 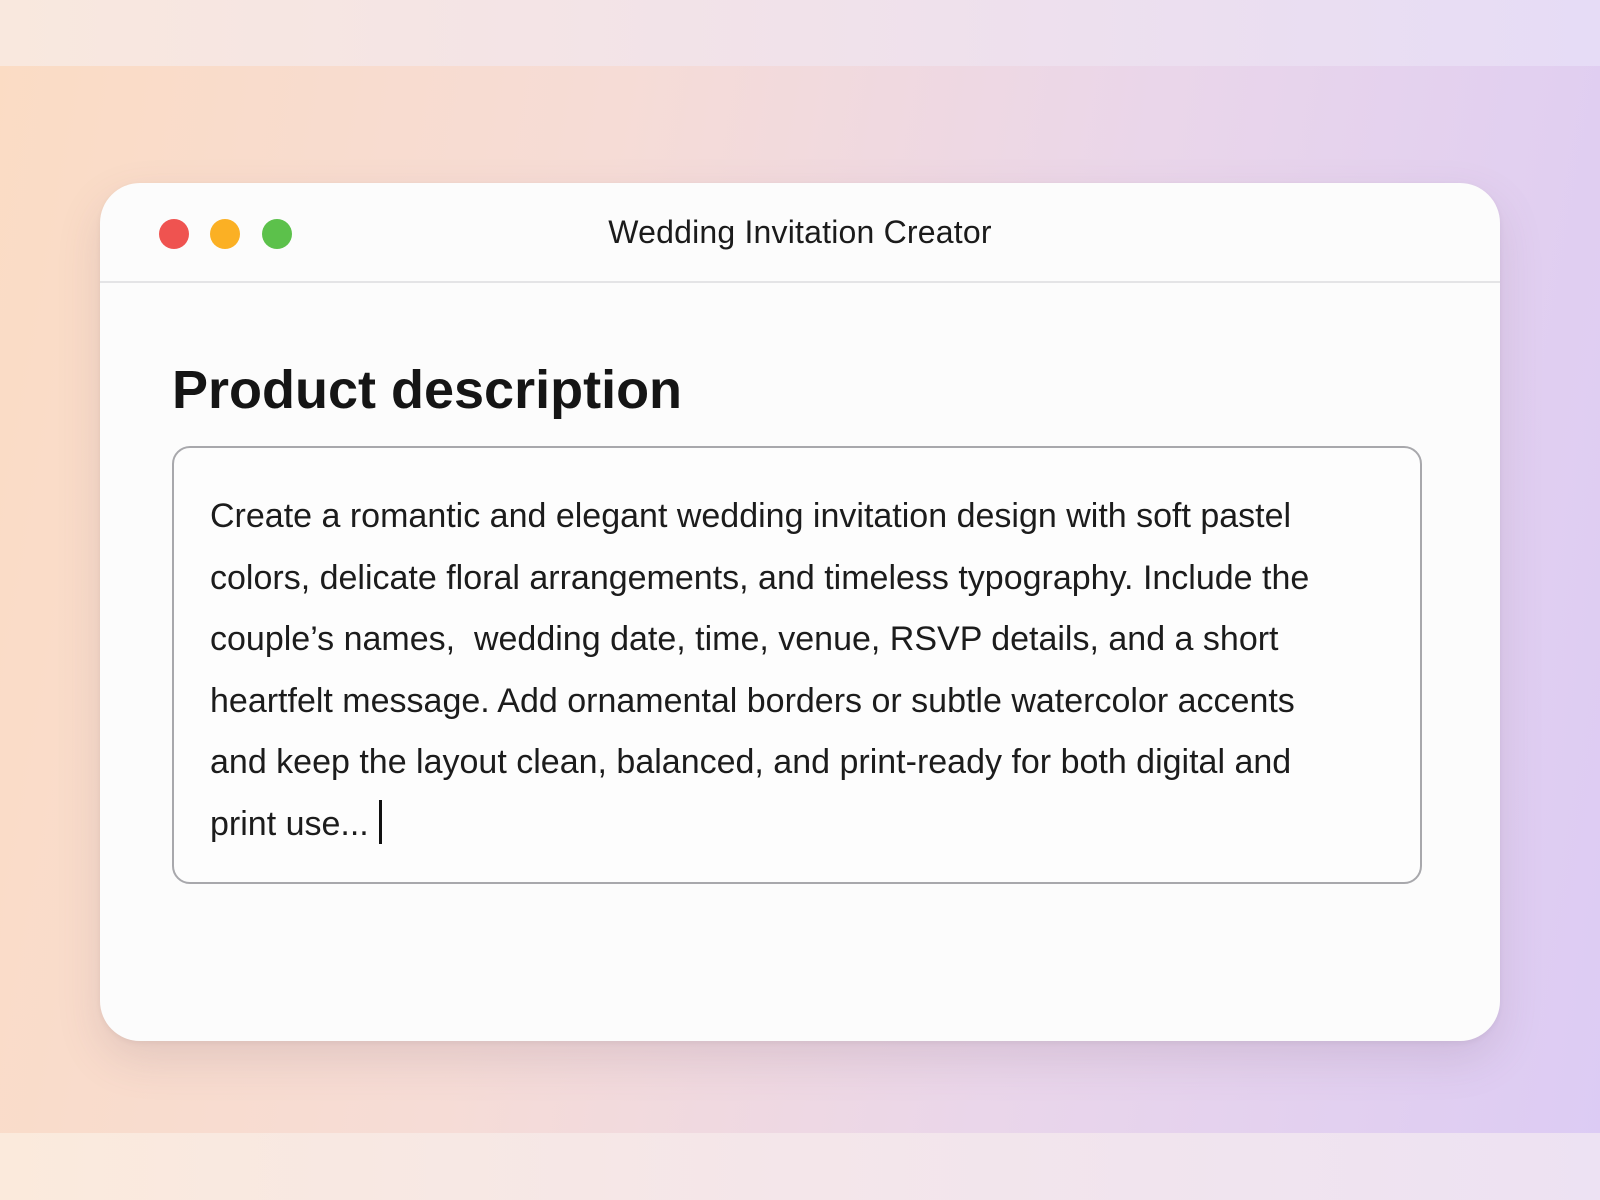 I want to click on text-cursor, so click(x=380, y=821).